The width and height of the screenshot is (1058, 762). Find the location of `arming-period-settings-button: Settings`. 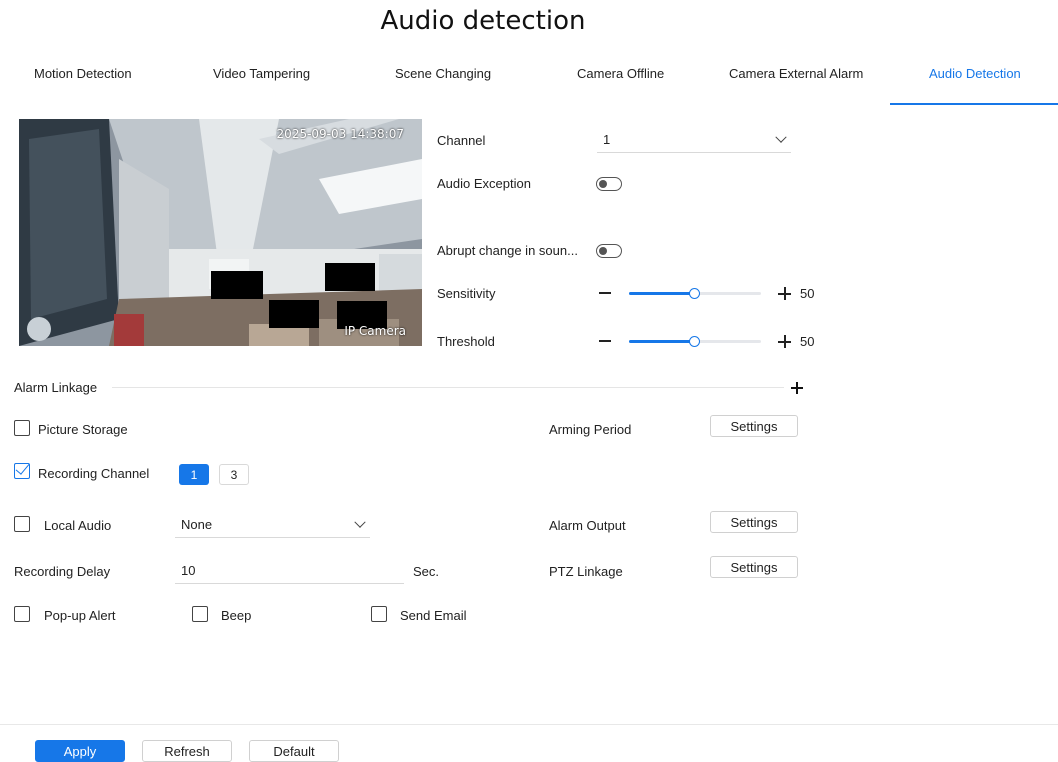

arming-period-settings-button: Settings is located at coordinates (754, 426).